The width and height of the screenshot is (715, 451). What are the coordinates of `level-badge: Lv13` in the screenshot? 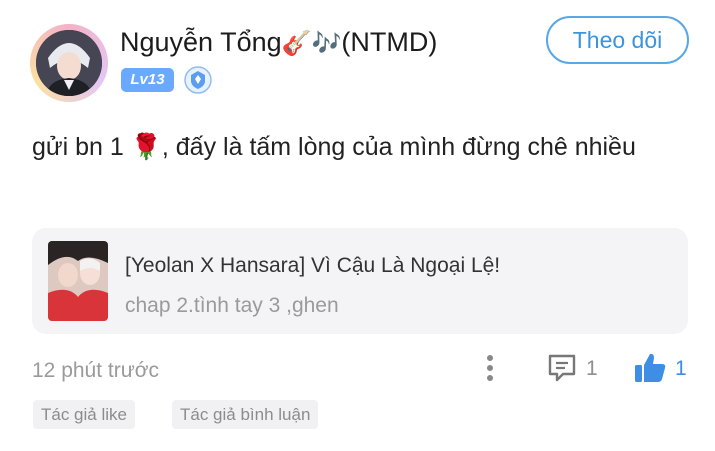 It's located at (147, 80).